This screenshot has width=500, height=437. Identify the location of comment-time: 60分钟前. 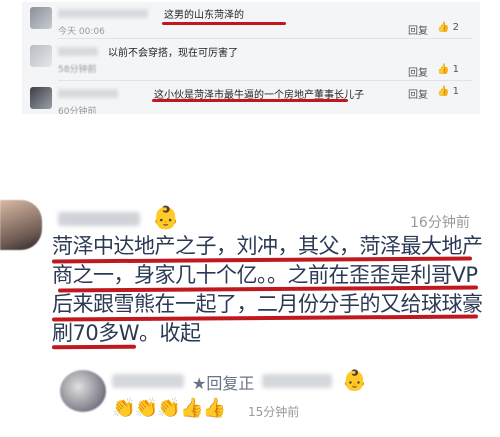
(77, 110).